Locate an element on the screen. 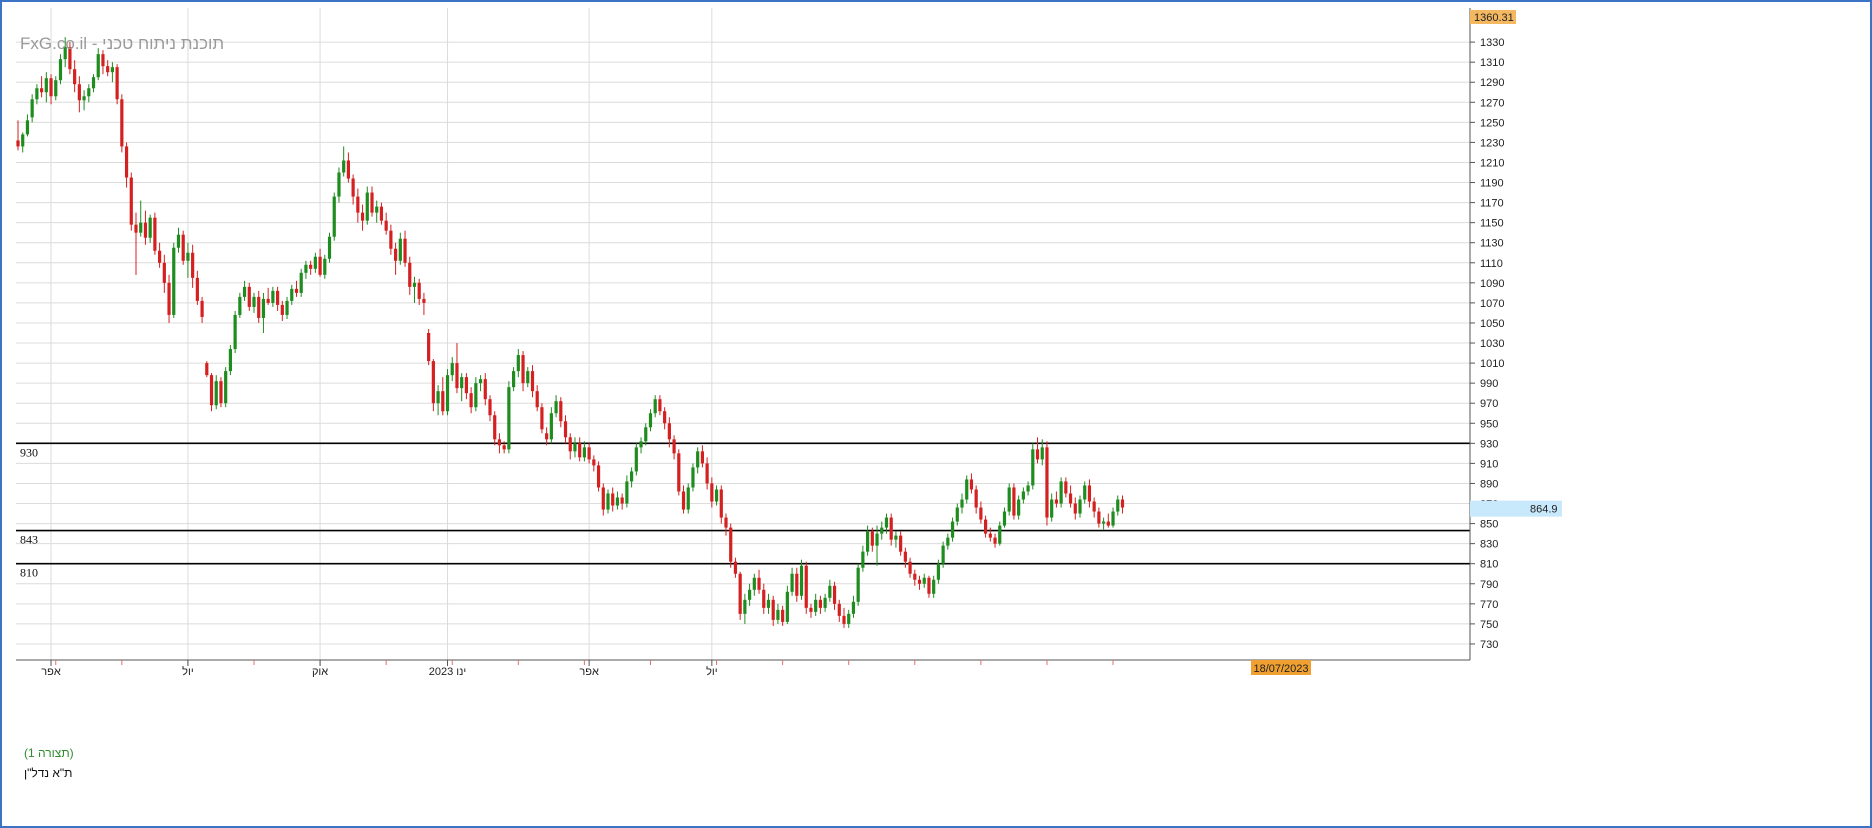  x-tick-label: יול is located at coordinates (188, 671).